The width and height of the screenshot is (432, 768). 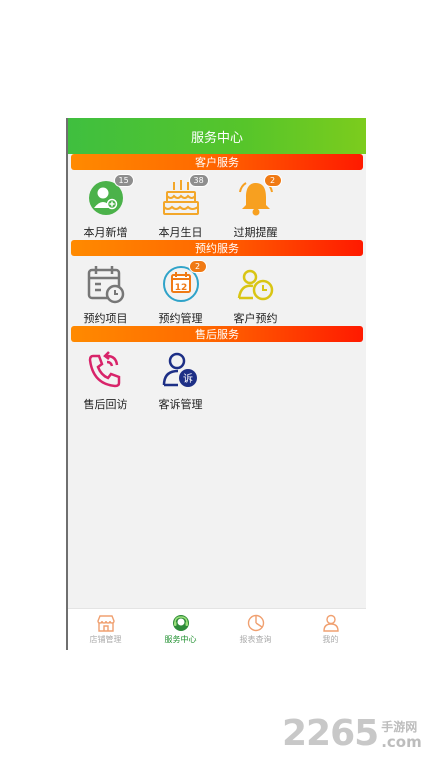 I want to click on page-title: 服务中心, so click(x=216, y=138).